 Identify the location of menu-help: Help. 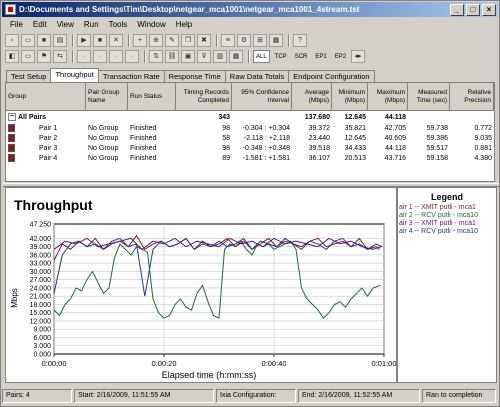
(184, 24).